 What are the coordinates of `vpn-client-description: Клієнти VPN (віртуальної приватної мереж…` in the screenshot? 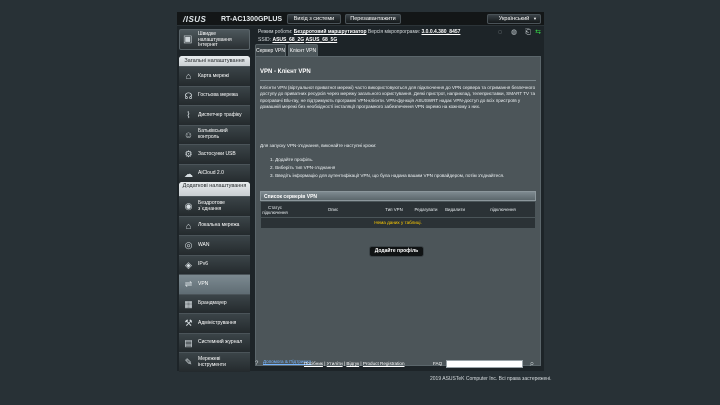 It's located at (398, 97).